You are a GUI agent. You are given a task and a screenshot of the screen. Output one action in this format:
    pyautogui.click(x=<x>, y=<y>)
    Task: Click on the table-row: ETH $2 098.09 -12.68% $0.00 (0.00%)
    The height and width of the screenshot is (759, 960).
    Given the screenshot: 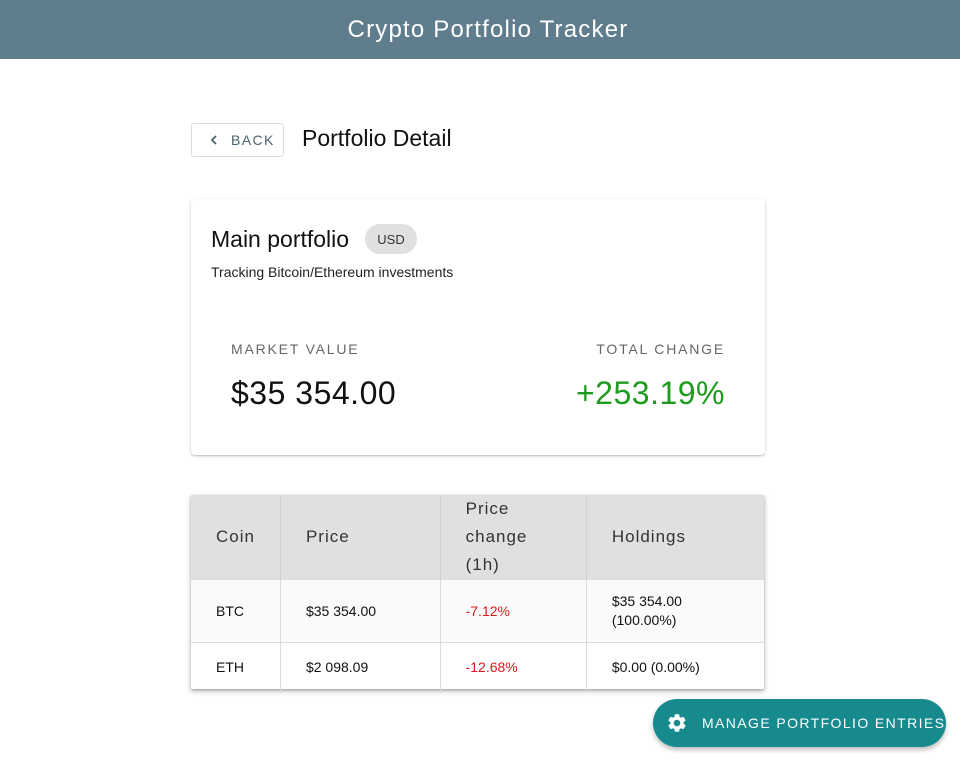 What is the action you would take?
    pyautogui.click(x=477, y=666)
    